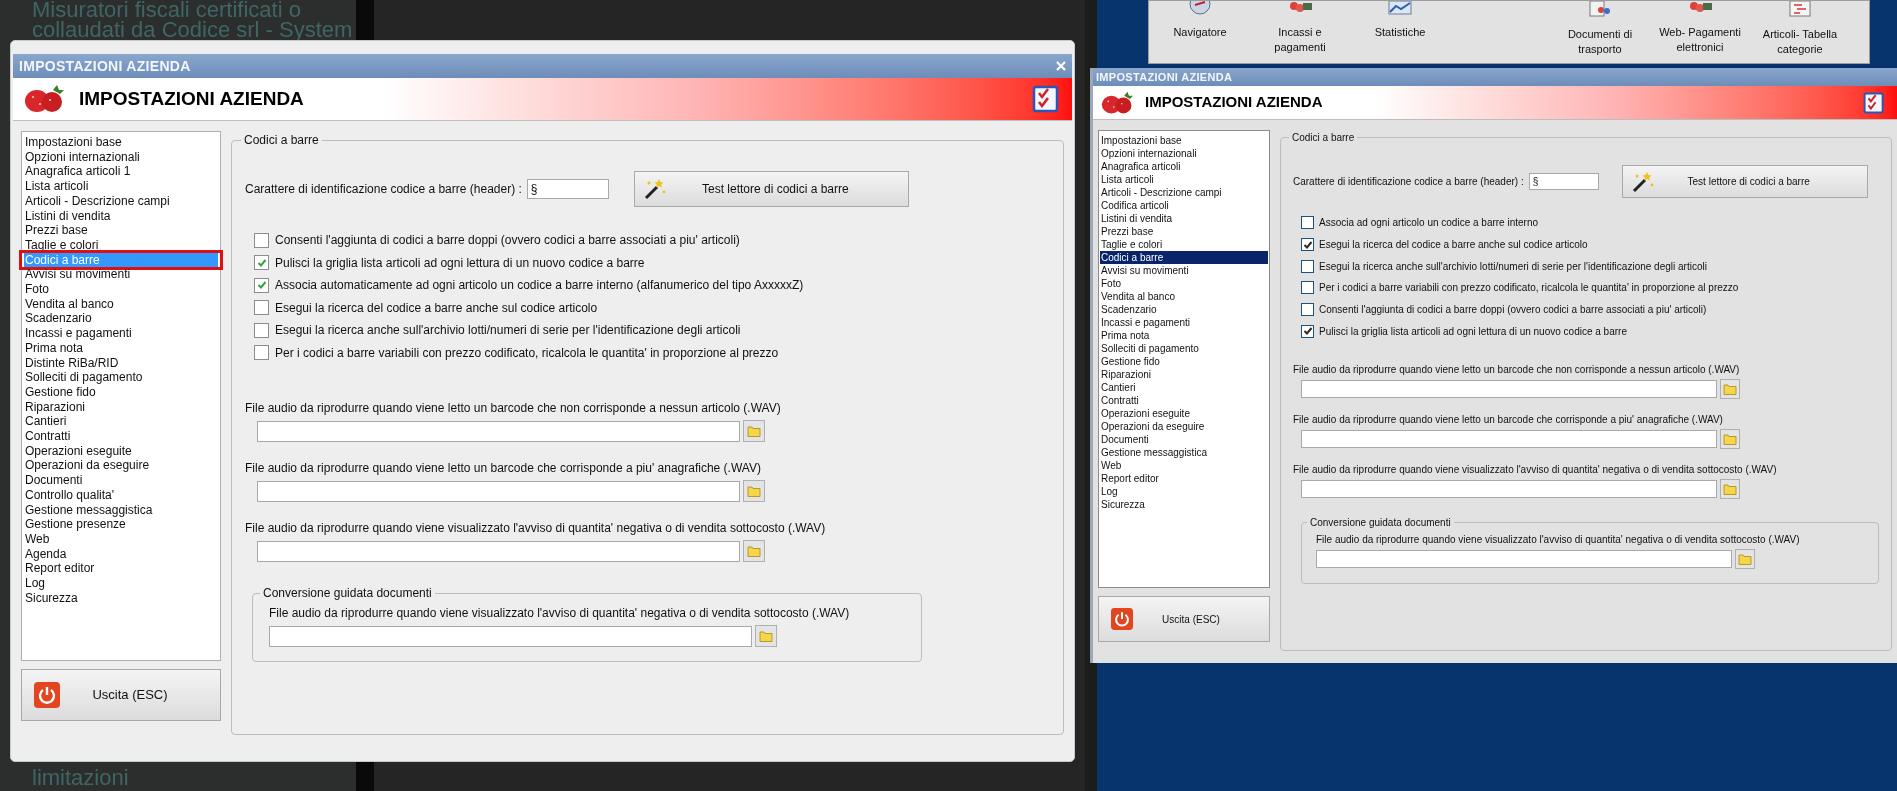 Image resolution: width=1897 pixels, height=791 pixels. Describe the element at coordinates (1600, 32) in the screenshot. I see `toolbar-button: Documenti di trasporto` at that location.